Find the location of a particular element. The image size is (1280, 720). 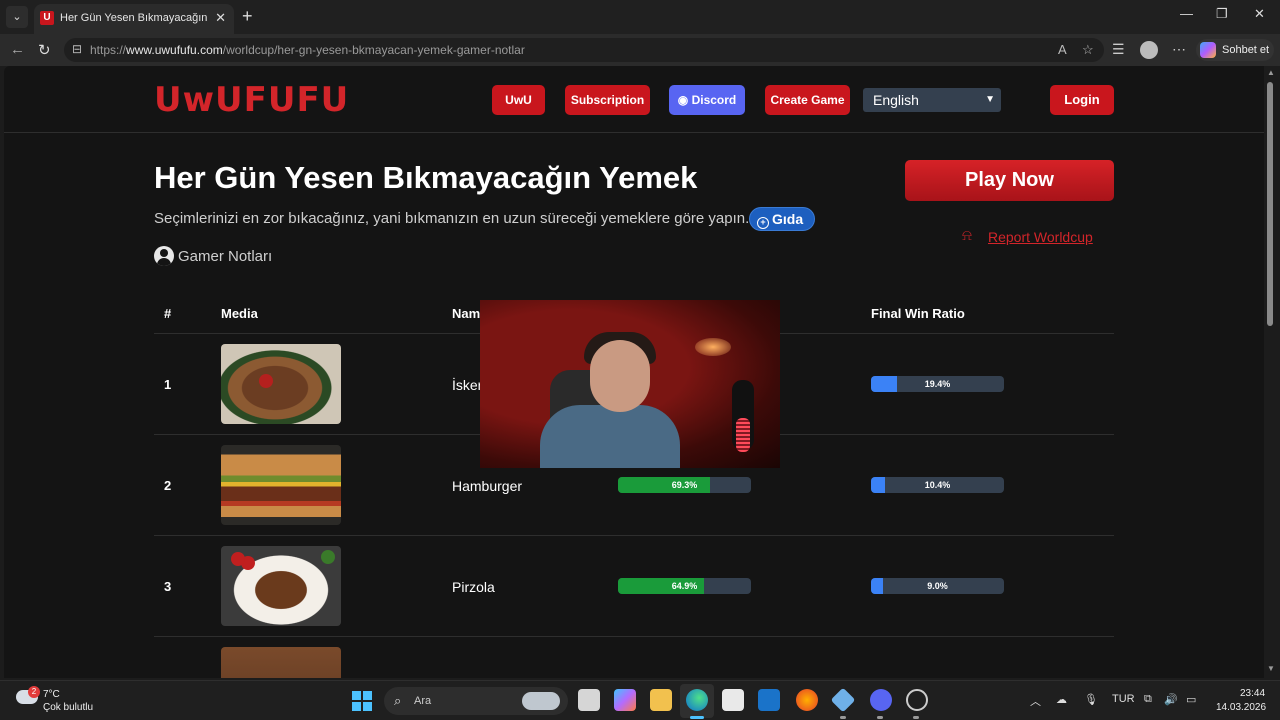

worldcup-title: Her Gün Yesen Bıkmayacağın Yemek is located at coordinates (426, 177).